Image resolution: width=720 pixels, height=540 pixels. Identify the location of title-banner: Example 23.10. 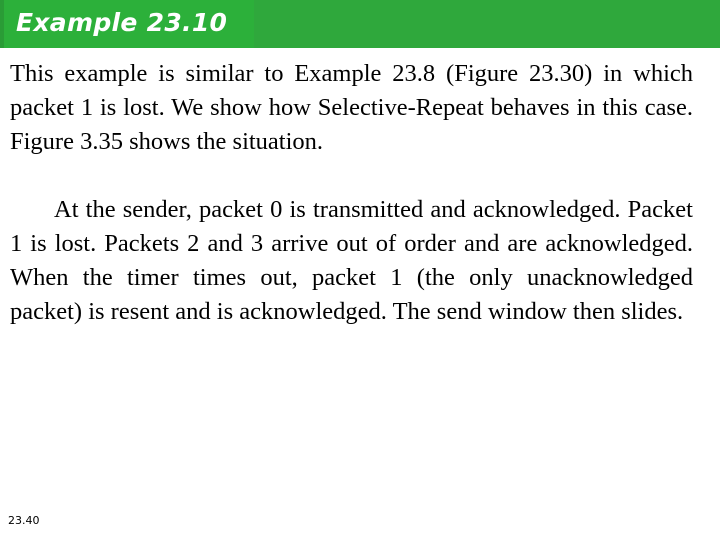
(360, 24).